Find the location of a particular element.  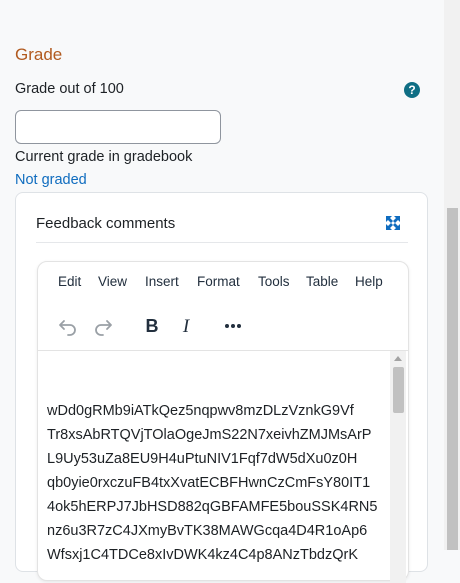

menu-tools: Tools is located at coordinates (274, 281).